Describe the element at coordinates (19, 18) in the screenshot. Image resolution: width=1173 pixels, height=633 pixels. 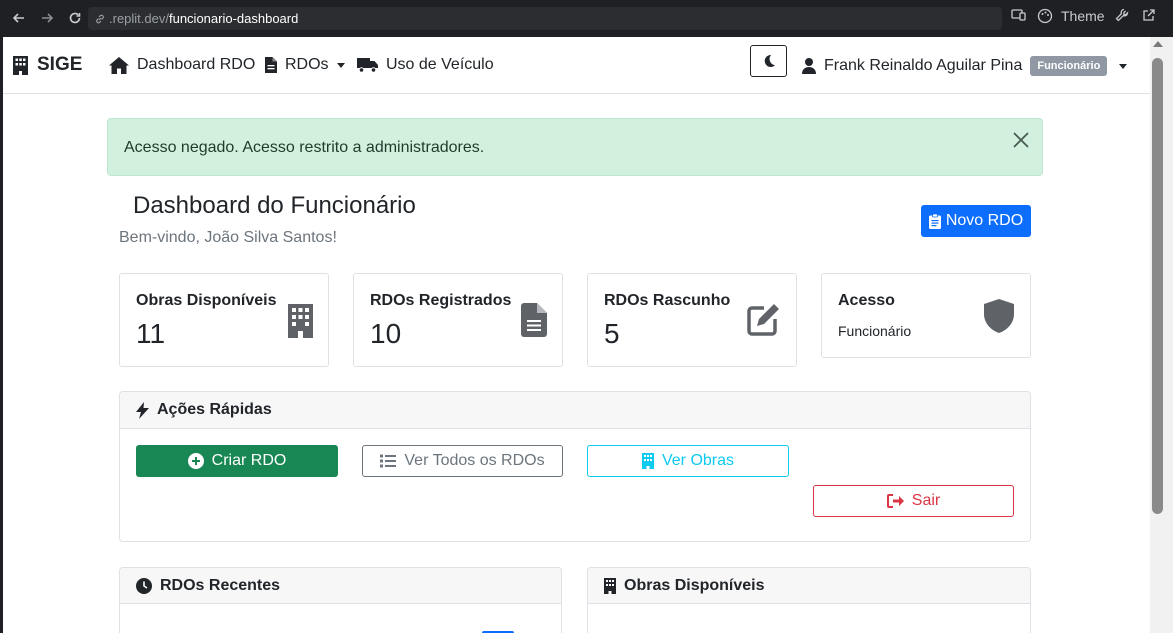
I see `back-icon` at that location.